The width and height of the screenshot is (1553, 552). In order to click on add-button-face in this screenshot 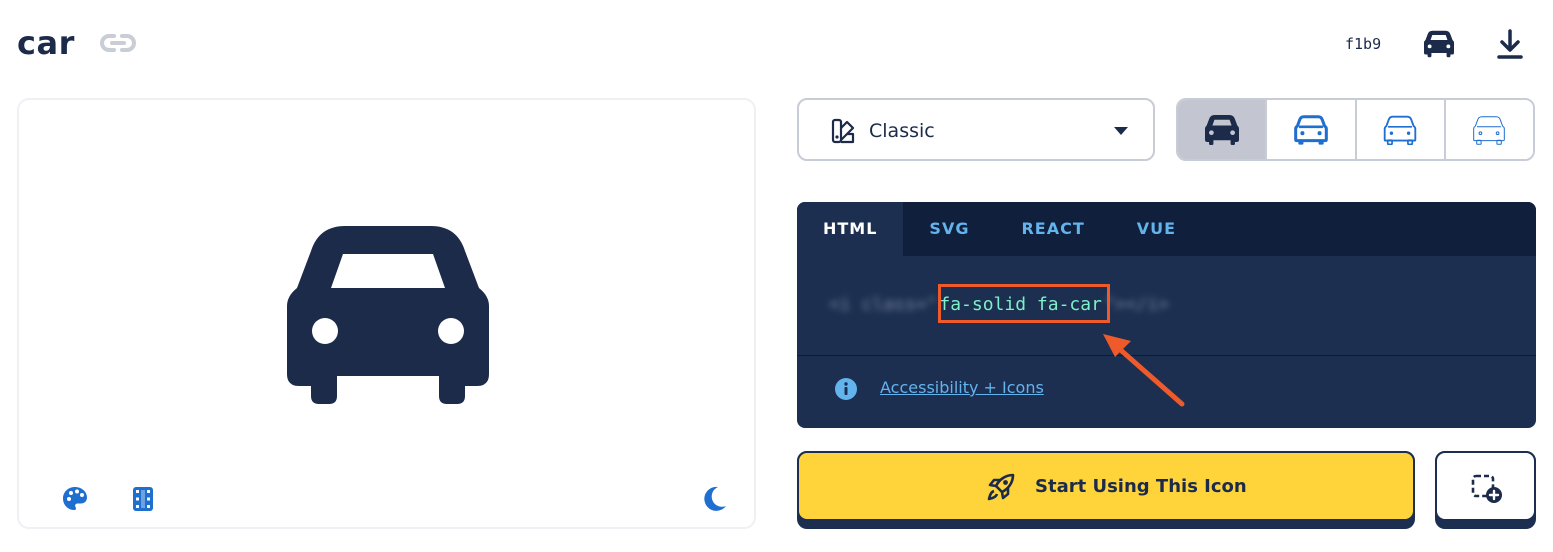, I will do `click(1485, 486)`.